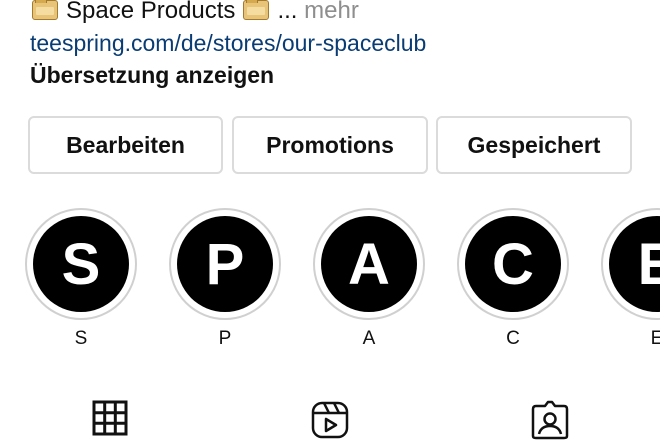 This screenshot has height=440, width=660. What do you see at coordinates (634, 264) in the screenshot?
I see `highlight-cover: E` at bounding box center [634, 264].